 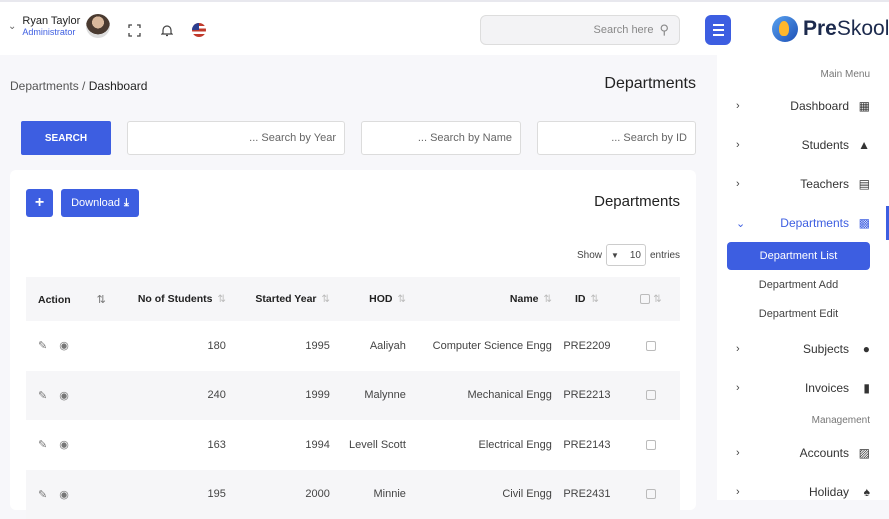 What do you see at coordinates (368, 494) in the screenshot?
I see `cell-hod: Minnie` at bounding box center [368, 494].